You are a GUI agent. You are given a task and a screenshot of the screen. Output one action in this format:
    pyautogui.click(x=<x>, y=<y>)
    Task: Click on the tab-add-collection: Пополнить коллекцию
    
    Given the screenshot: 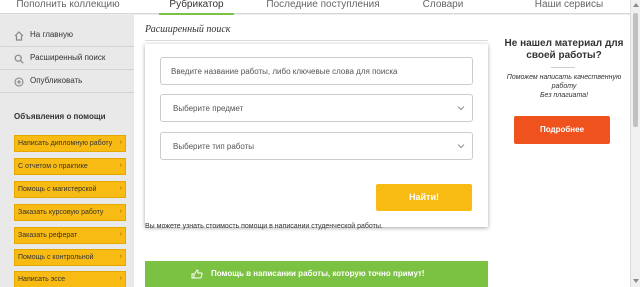 What is the action you would take?
    pyautogui.click(x=68, y=7)
    